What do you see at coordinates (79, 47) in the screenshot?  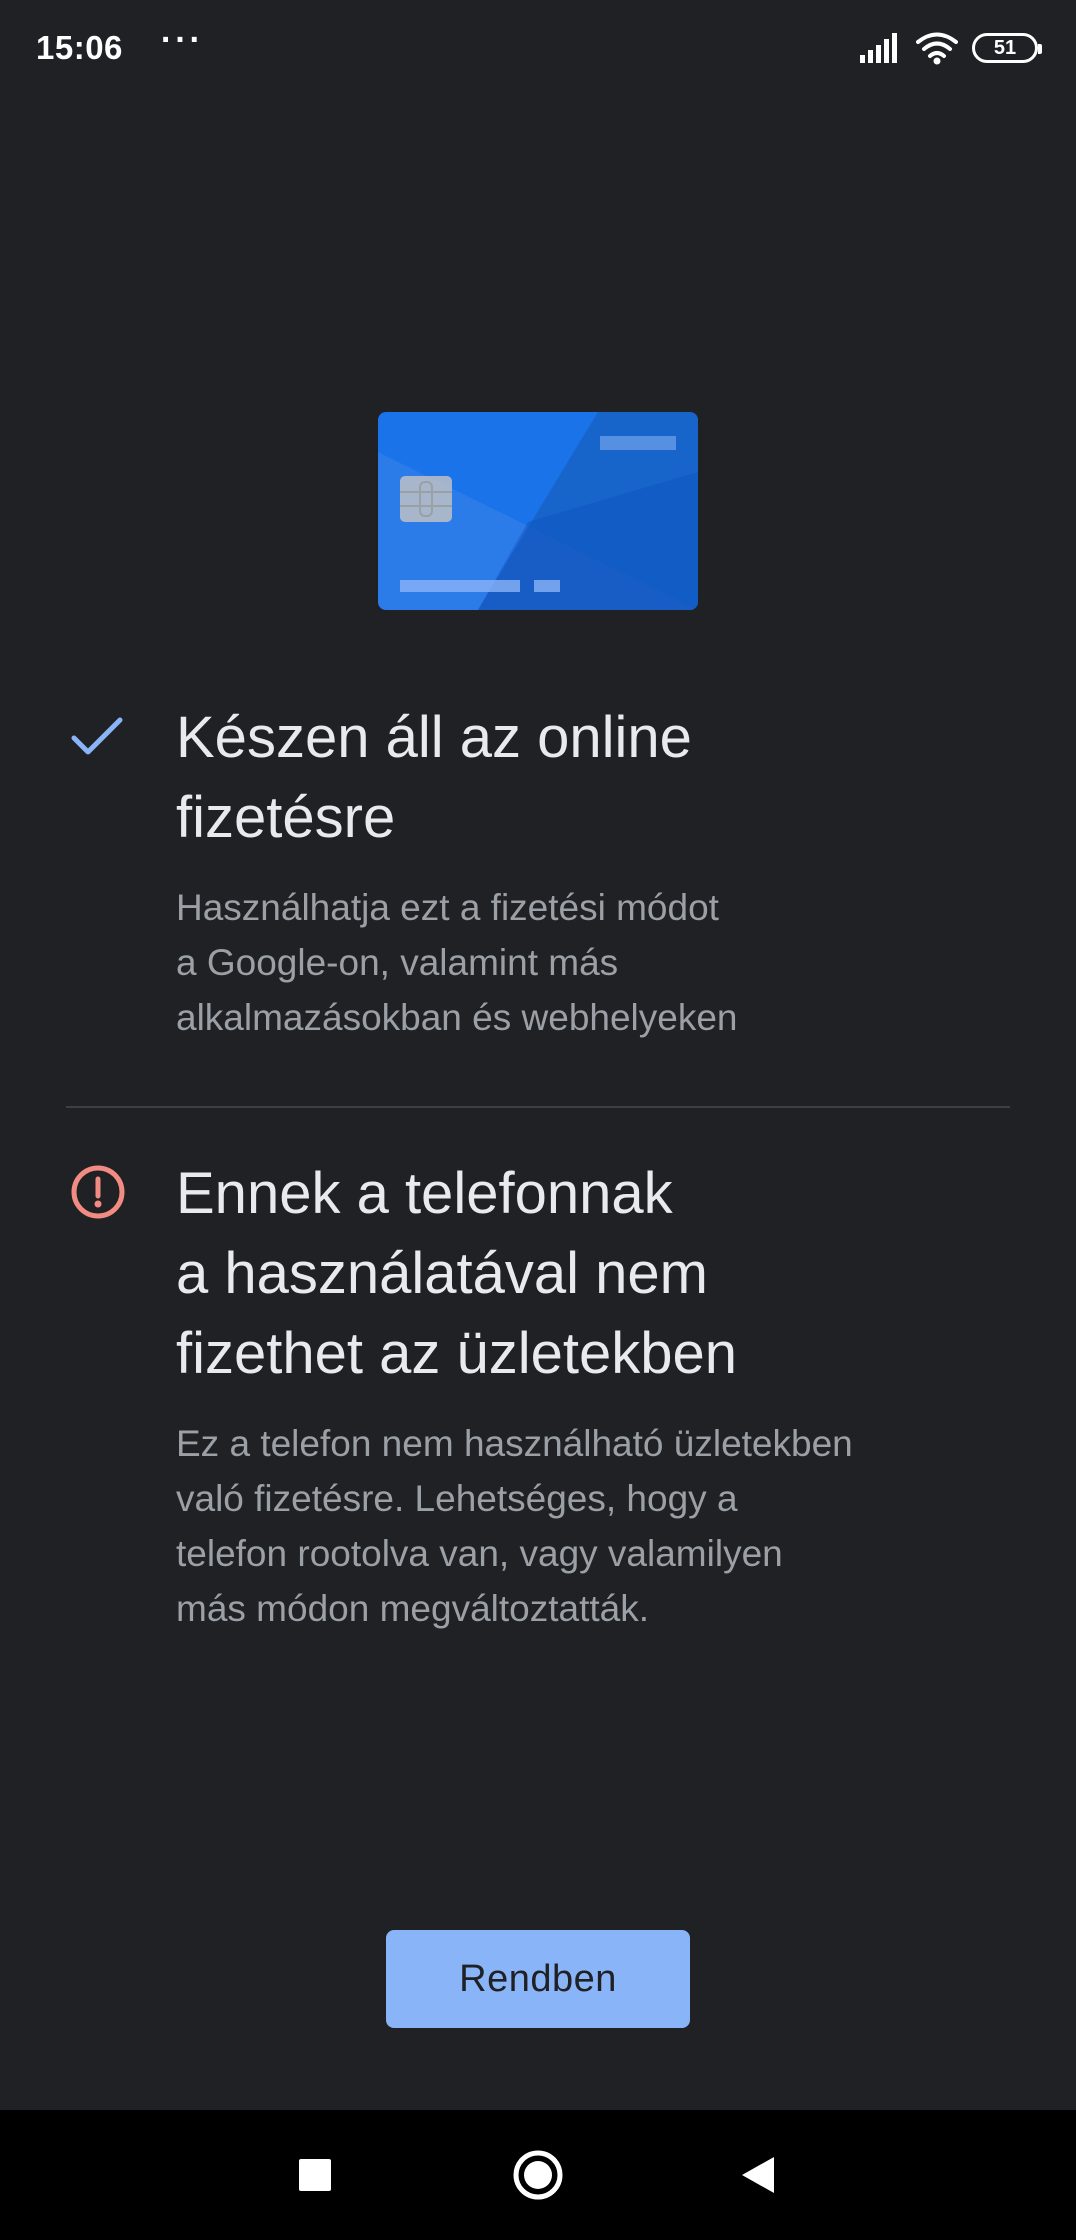 I see `status-time: 15:06` at bounding box center [79, 47].